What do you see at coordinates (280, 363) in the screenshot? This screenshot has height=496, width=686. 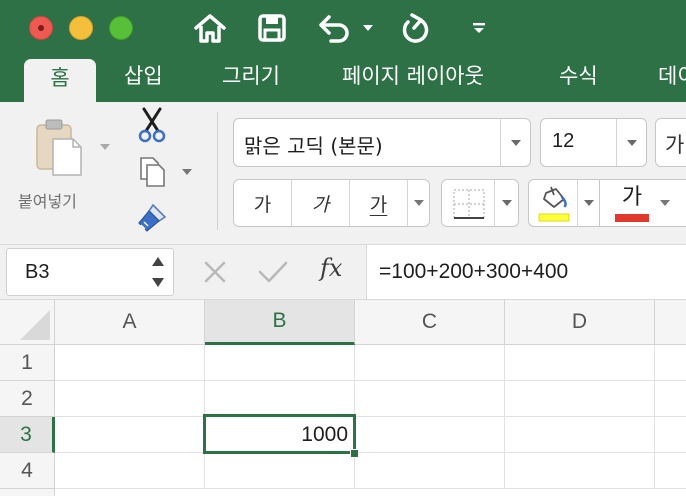 I see `cell-b1` at bounding box center [280, 363].